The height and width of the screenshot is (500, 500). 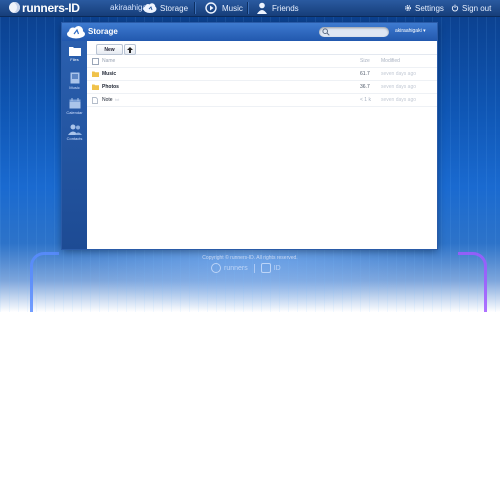 What do you see at coordinates (74, 129) in the screenshot?
I see `contacts-icon` at bounding box center [74, 129].